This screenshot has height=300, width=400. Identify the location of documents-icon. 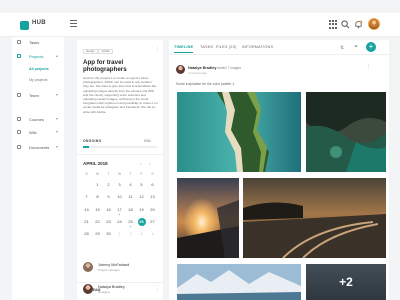
(19, 147).